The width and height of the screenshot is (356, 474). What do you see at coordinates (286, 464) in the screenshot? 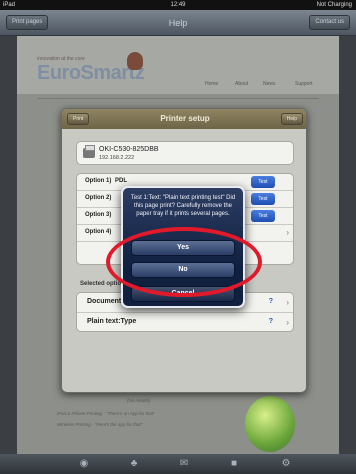
I see `settings-icon: ⚙` at bounding box center [286, 464].